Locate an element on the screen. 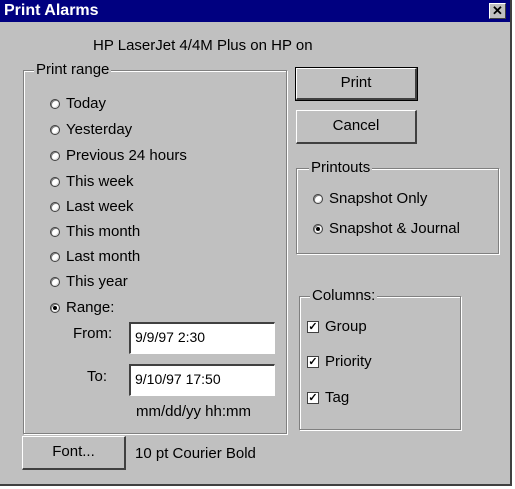  from-date-field: 9/9/97 2:30 is located at coordinates (202, 338).